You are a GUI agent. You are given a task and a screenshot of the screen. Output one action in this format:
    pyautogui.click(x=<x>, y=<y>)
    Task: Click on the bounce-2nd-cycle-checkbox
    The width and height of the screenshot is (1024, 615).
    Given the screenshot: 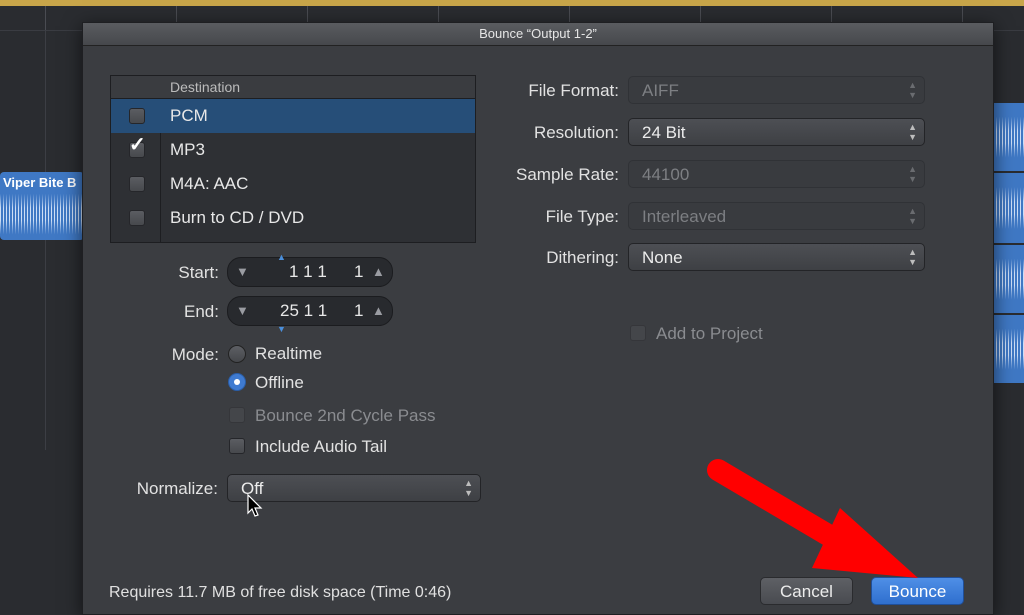 What is the action you would take?
    pyautogui.click(x=237, y=415)
    